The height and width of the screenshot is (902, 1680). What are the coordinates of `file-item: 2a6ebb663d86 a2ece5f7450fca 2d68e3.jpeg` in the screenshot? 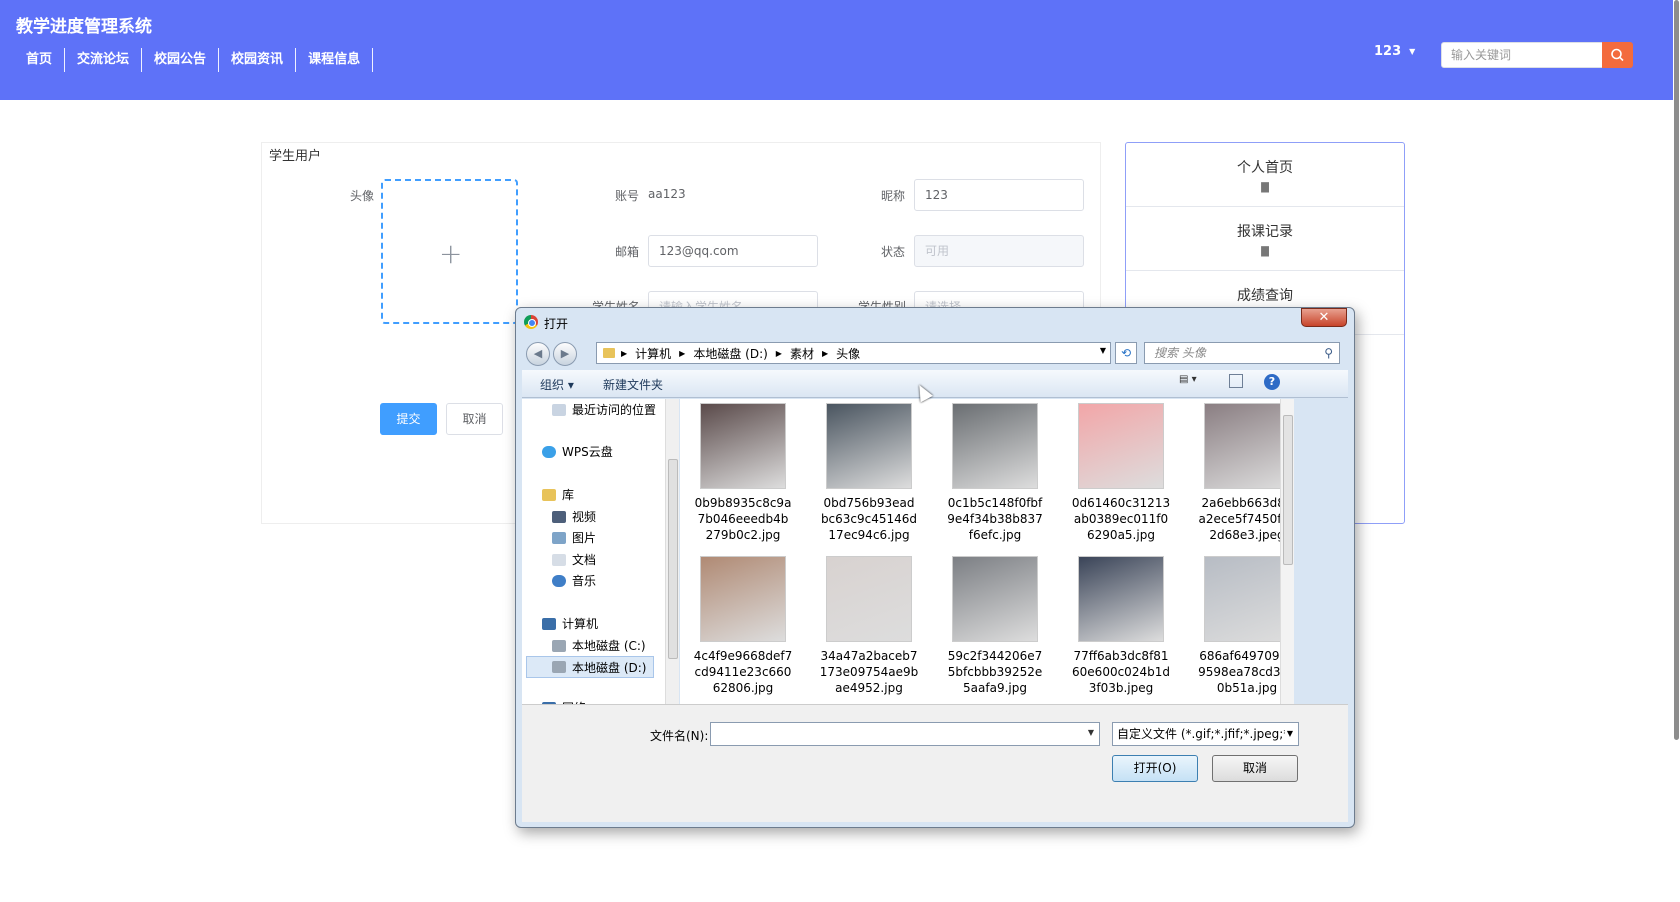 It's located at (1236, 473).